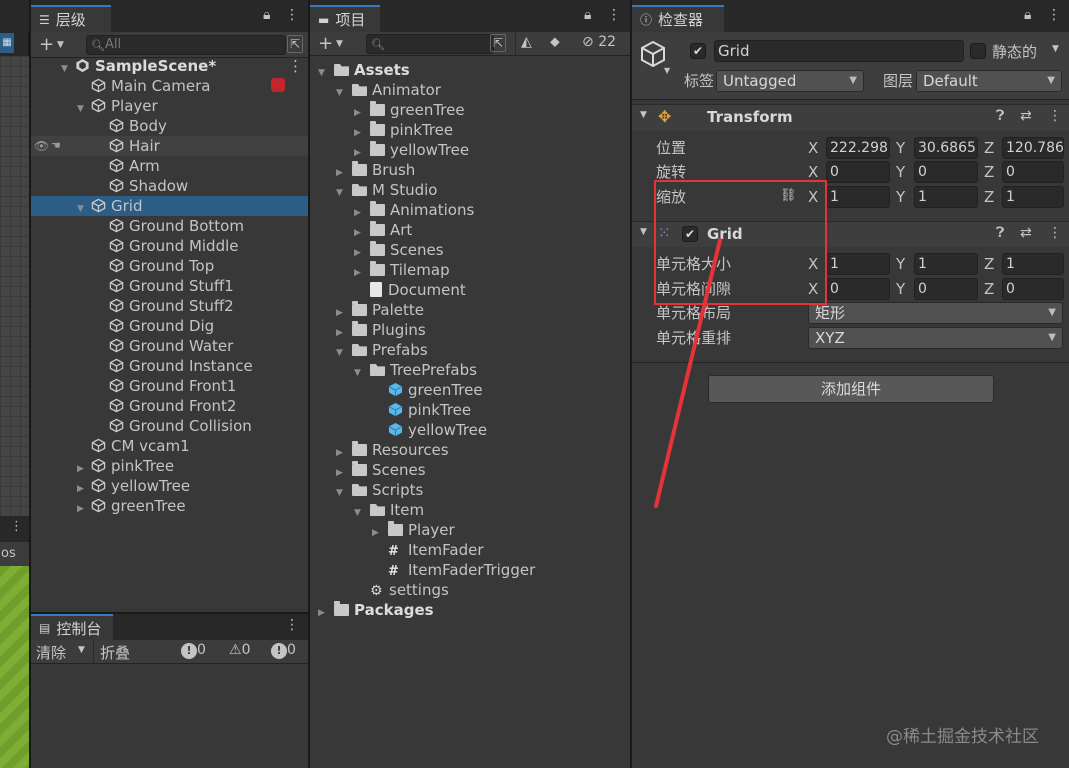 The height and width of the screenshot is (768, 1069). What do you see at coordinates (470, 230) in the screenshot?
I see `project-item: ▶ Art` at bounding box center [470, 230].